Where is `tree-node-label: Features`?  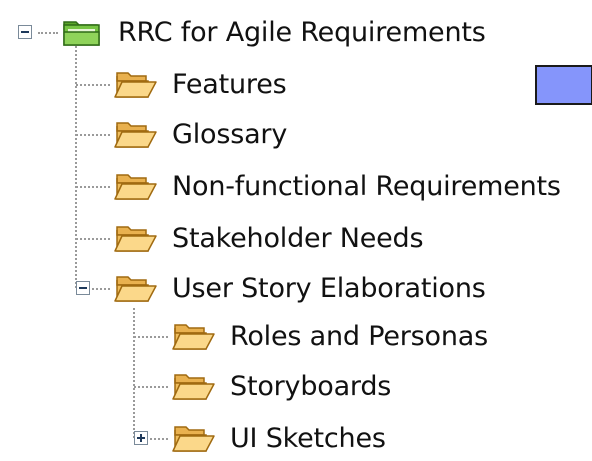
tree-node-label: Features is located at coordinates (229, 84).